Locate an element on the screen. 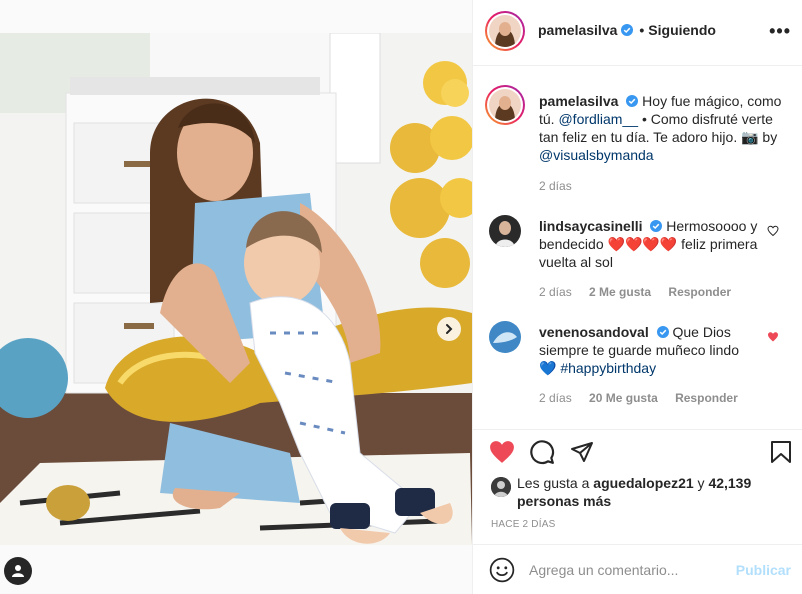 This screenshot has height=594, width=802. mention-link: @visualsbymanda is located at coordinates (596, 155).